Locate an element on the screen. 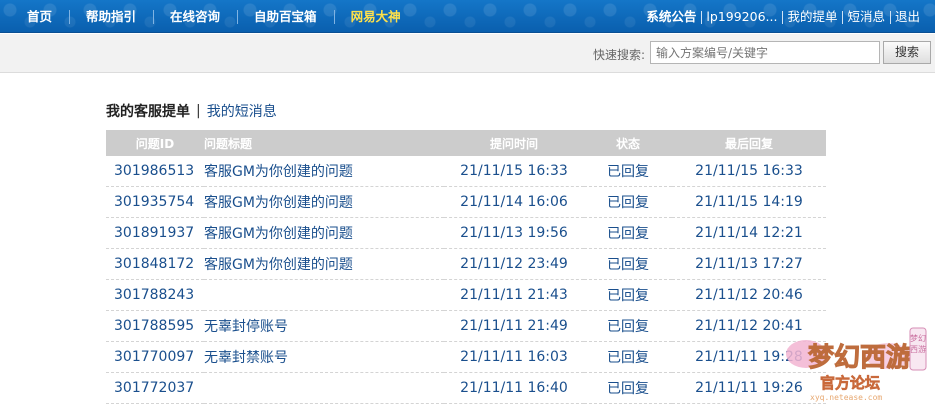 The width and height of the screenshot is (935, 404). ticket-asked-time: 21/11/11 16:03 is located at coordinates (514, 357).